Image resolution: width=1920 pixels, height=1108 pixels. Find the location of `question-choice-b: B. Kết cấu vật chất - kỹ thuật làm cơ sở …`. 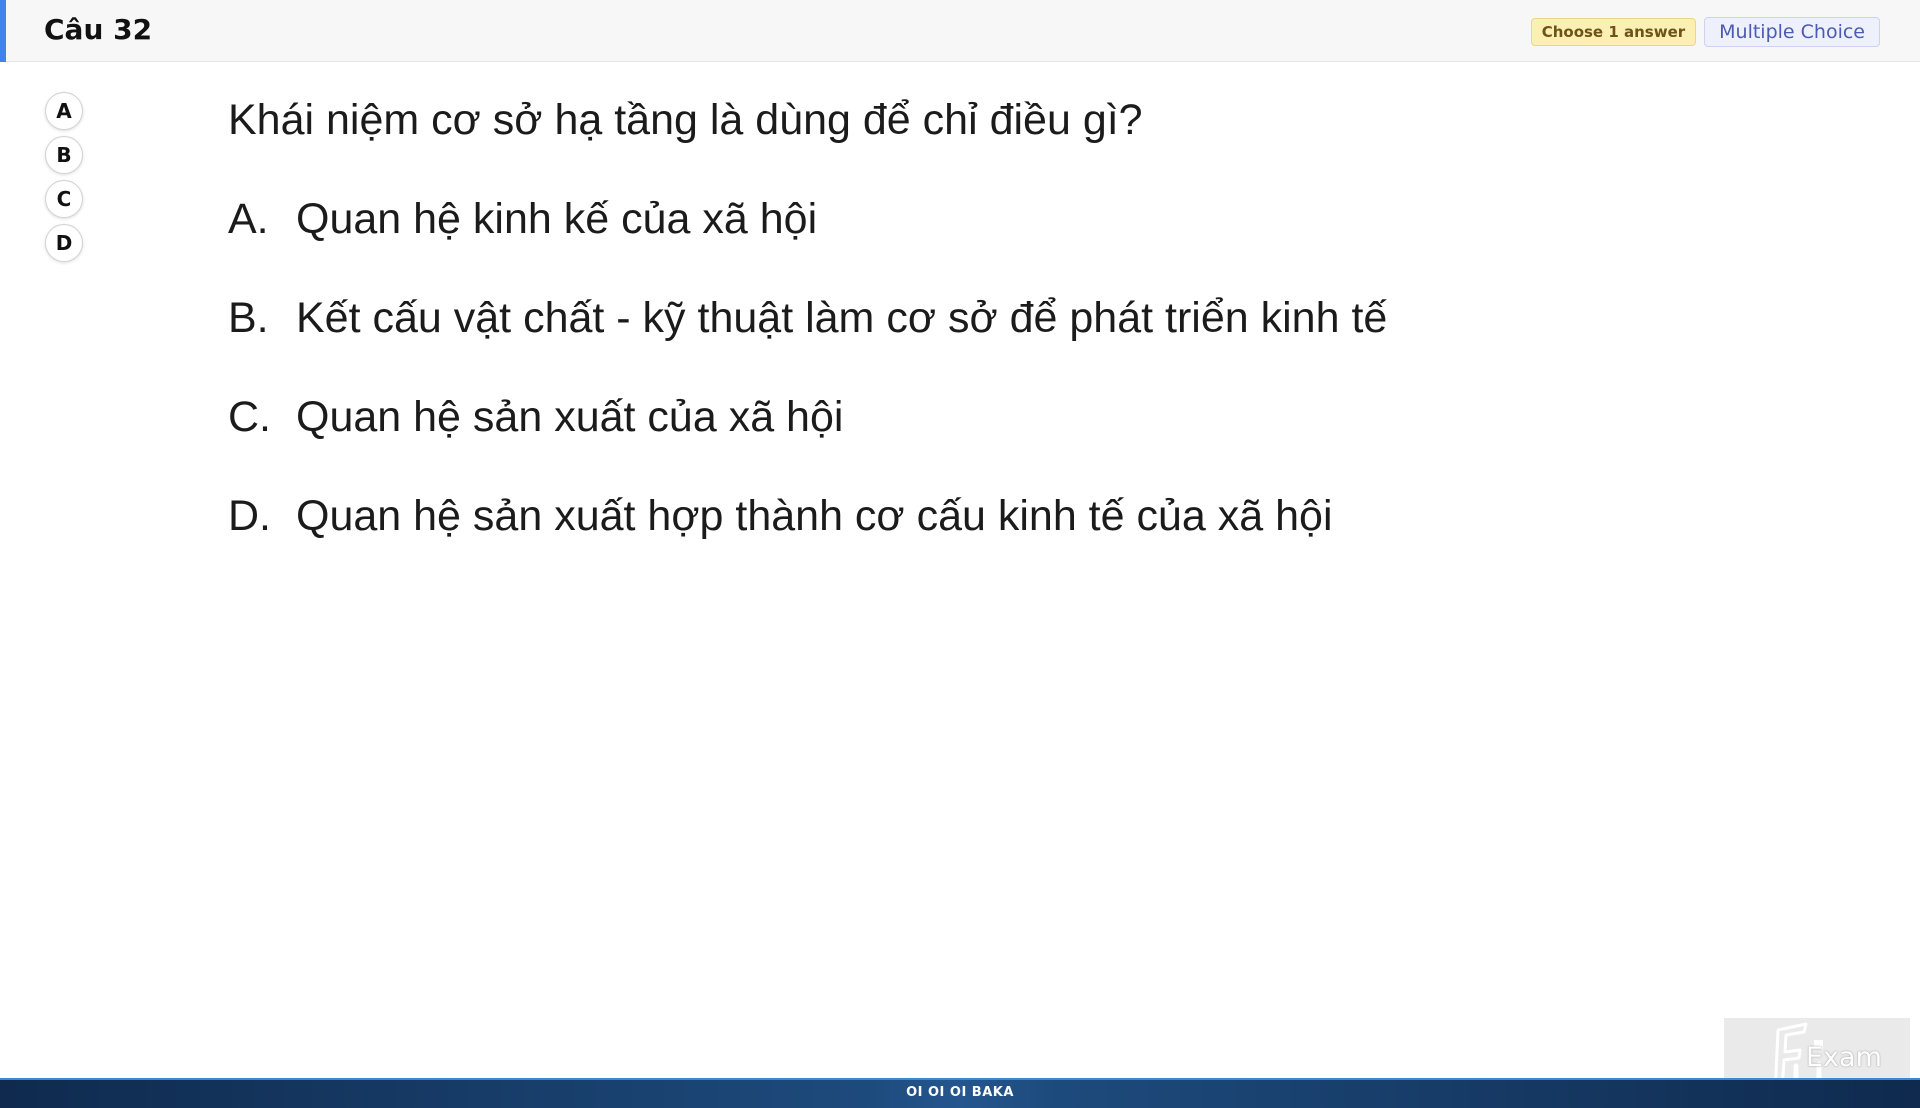

question-choice-b: B. Kết cấu vật chất - kỹ thuật làm cơ sở … is located at coordinates (878, 318).